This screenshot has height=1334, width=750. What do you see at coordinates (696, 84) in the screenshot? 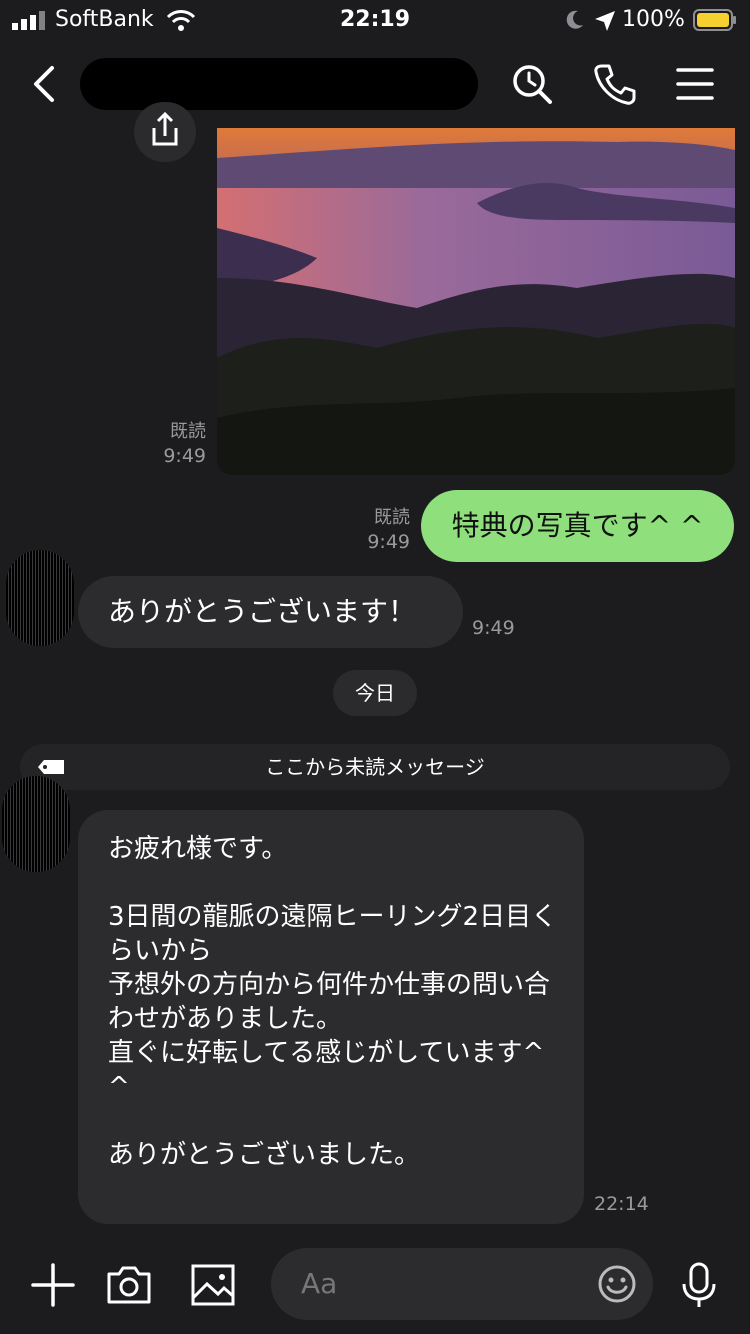
I see `menu-icon` at bounding box center [696, 84].